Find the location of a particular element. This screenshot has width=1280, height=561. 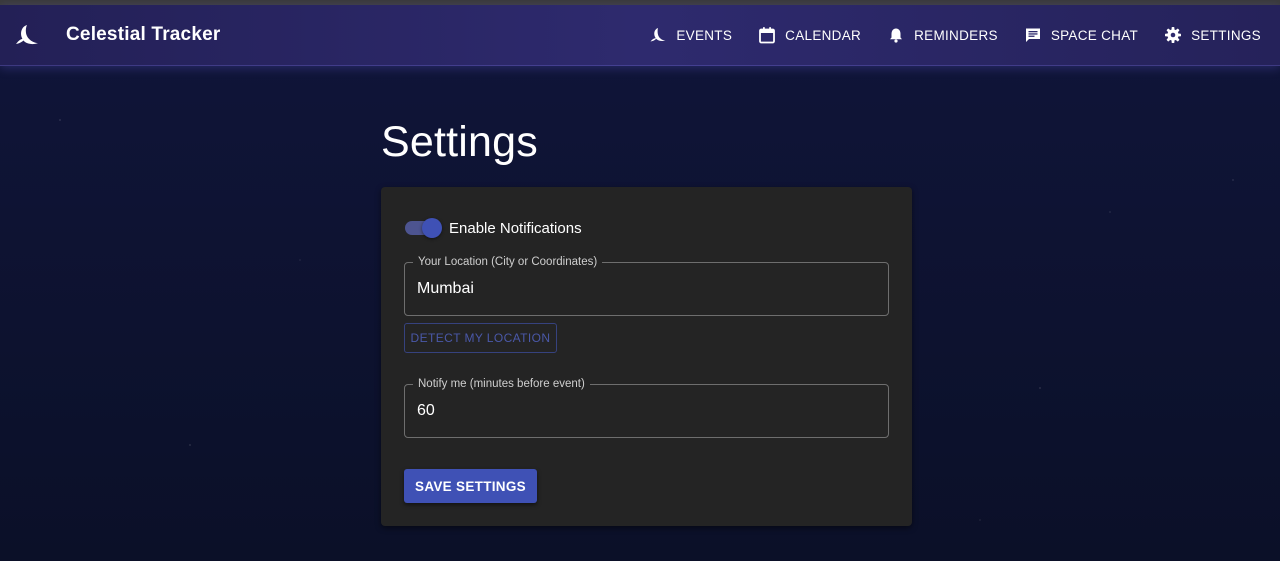

location-input is located at coordinates (644, 289).